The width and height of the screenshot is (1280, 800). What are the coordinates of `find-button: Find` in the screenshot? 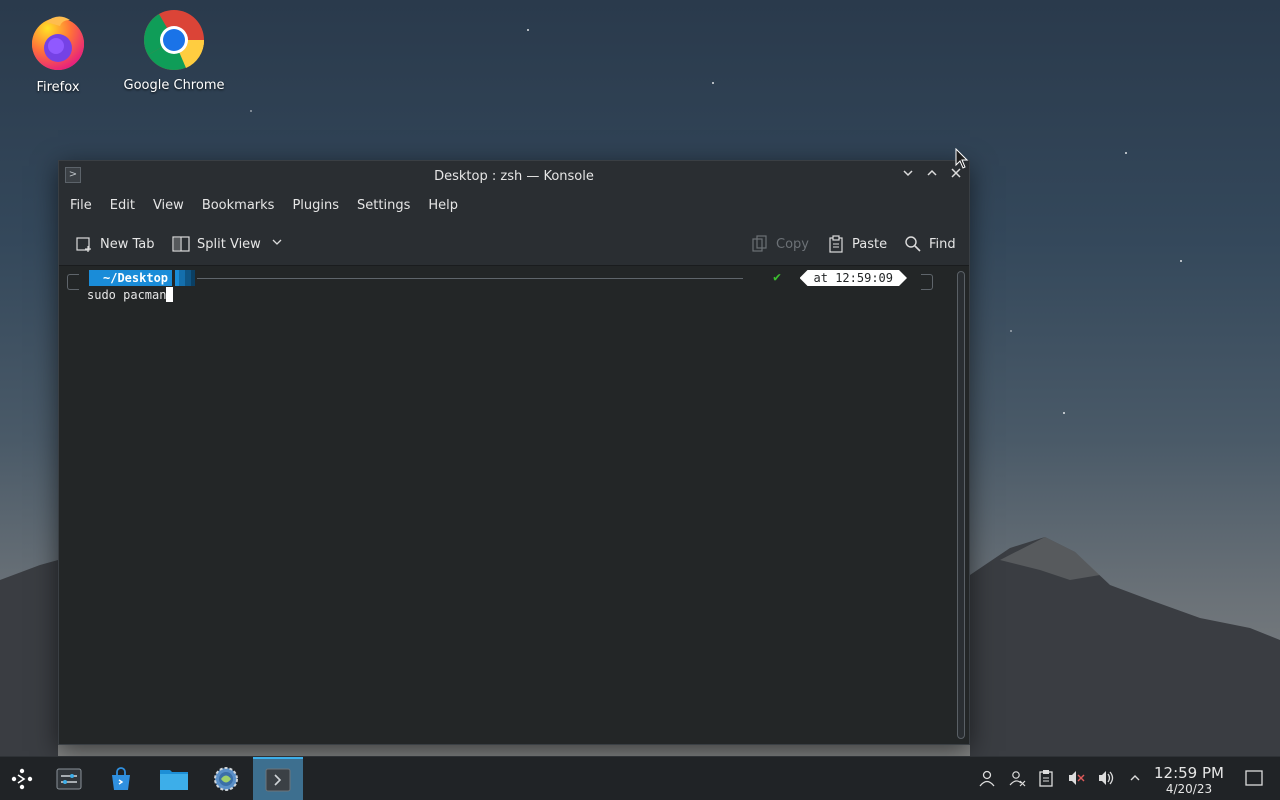 It's located at (930, 244).